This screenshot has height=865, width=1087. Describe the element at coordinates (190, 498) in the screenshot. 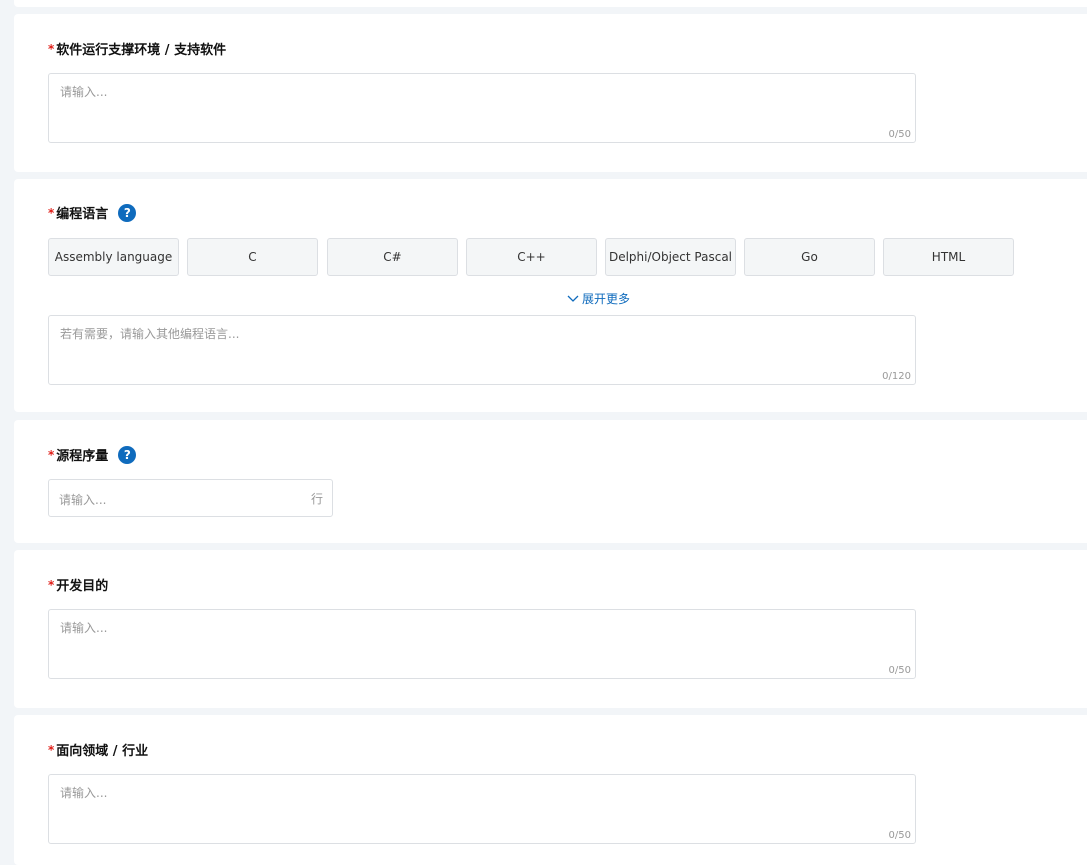

I see `source-lines-input: 请输入... 行` at that location.